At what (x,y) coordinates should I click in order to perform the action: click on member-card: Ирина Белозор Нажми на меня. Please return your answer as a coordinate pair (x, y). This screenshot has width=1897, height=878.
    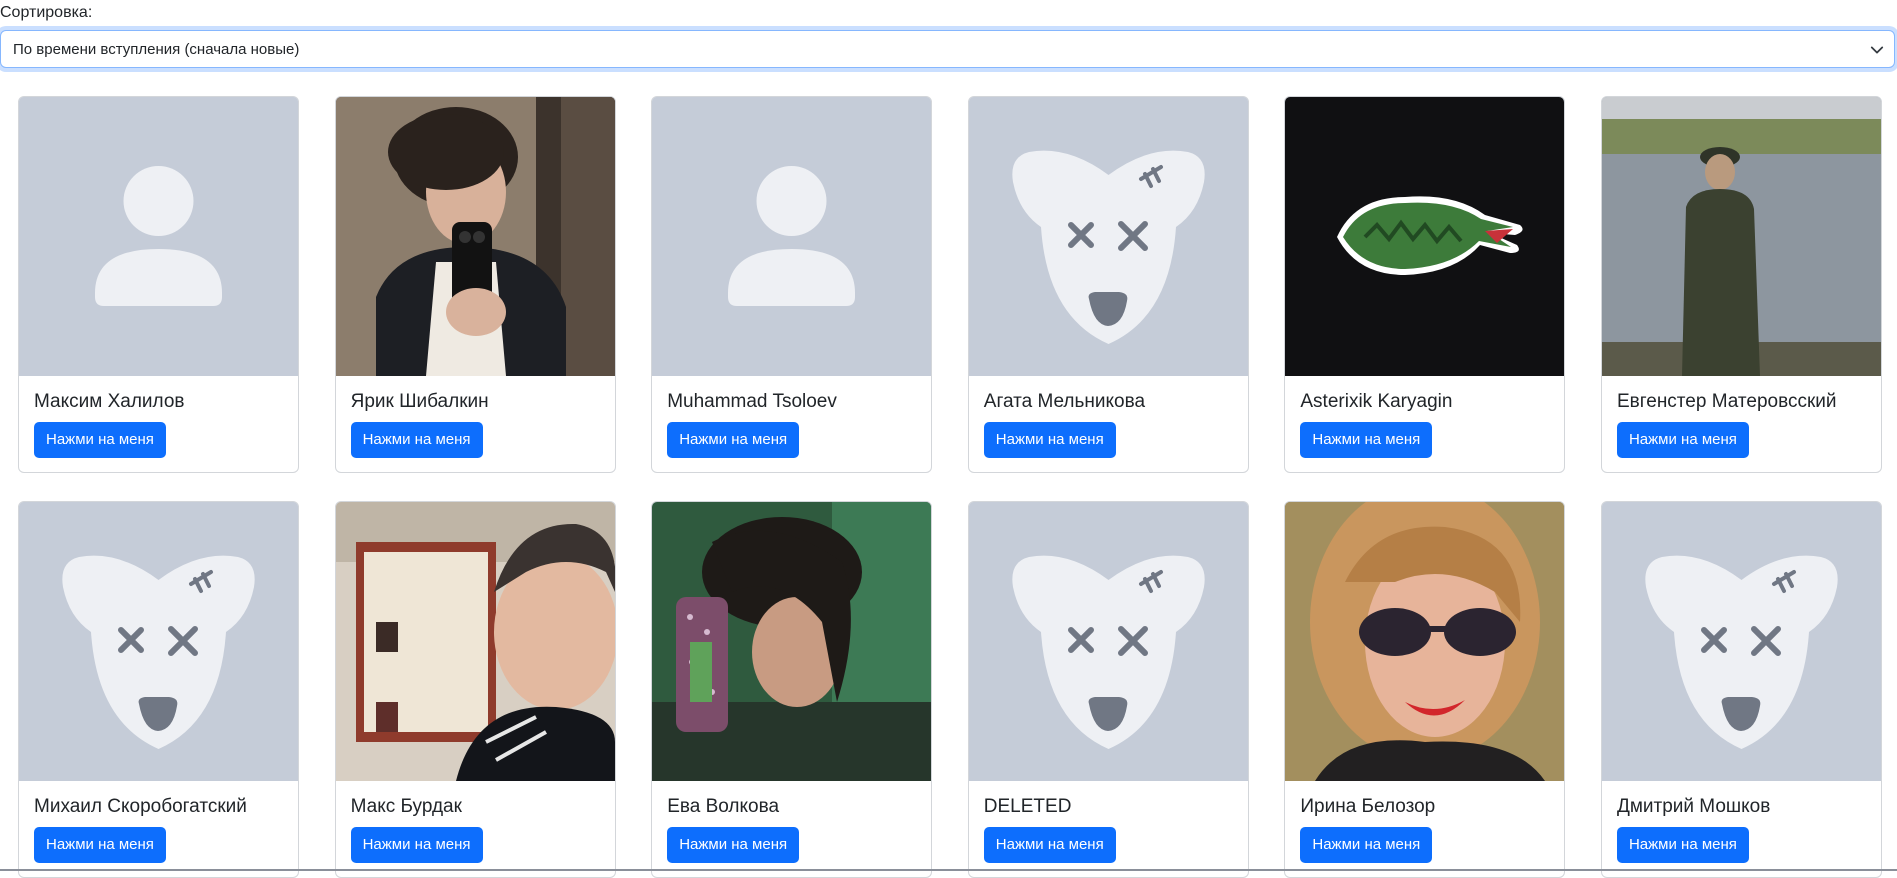
    Looking at the image, I should click on (1425, 689).